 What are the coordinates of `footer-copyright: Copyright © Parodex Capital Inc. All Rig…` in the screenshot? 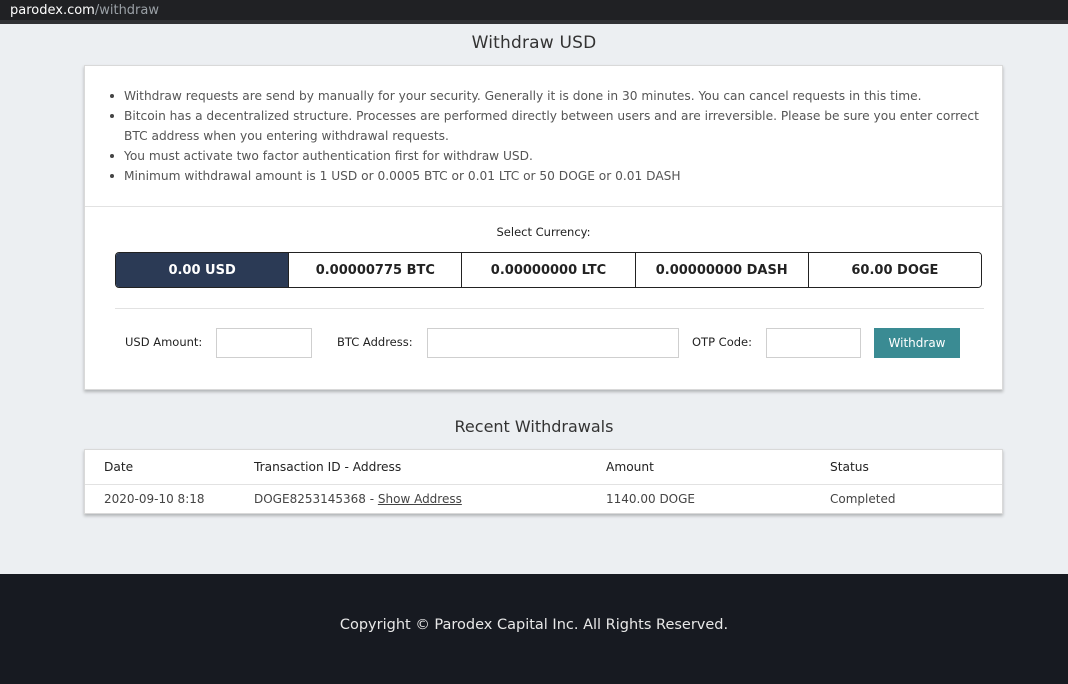 It's located at (534, 625).